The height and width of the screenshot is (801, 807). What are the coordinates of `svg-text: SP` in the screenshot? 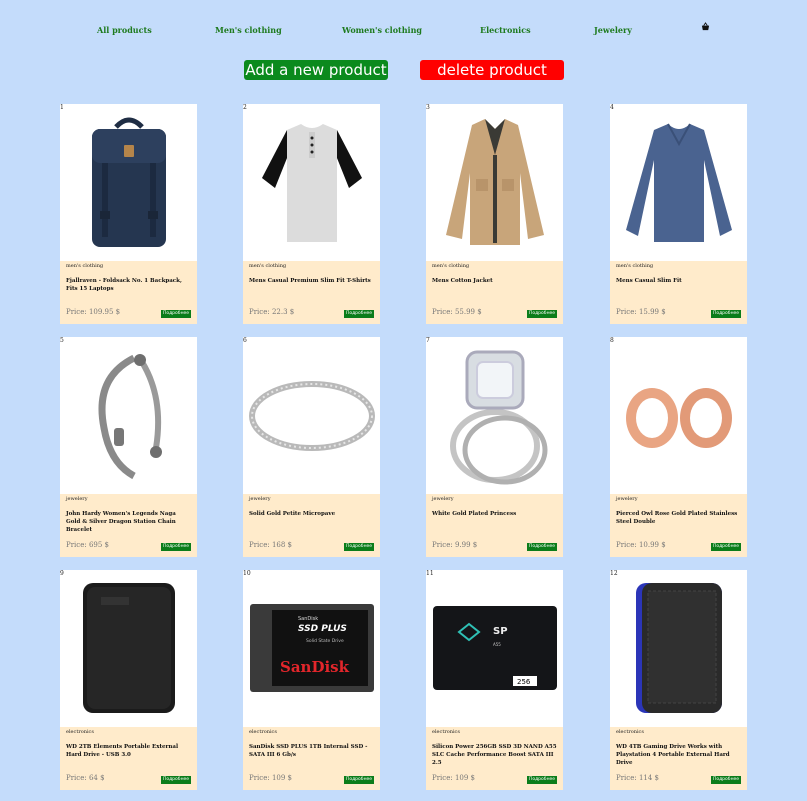 It's located at (500, 631).